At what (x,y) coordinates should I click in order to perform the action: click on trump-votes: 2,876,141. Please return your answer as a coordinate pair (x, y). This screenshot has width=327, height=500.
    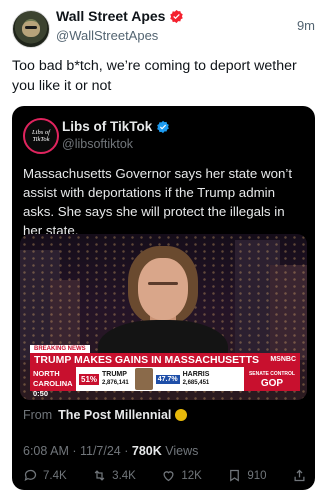
    Looking at the image, I should click on (115, 383).